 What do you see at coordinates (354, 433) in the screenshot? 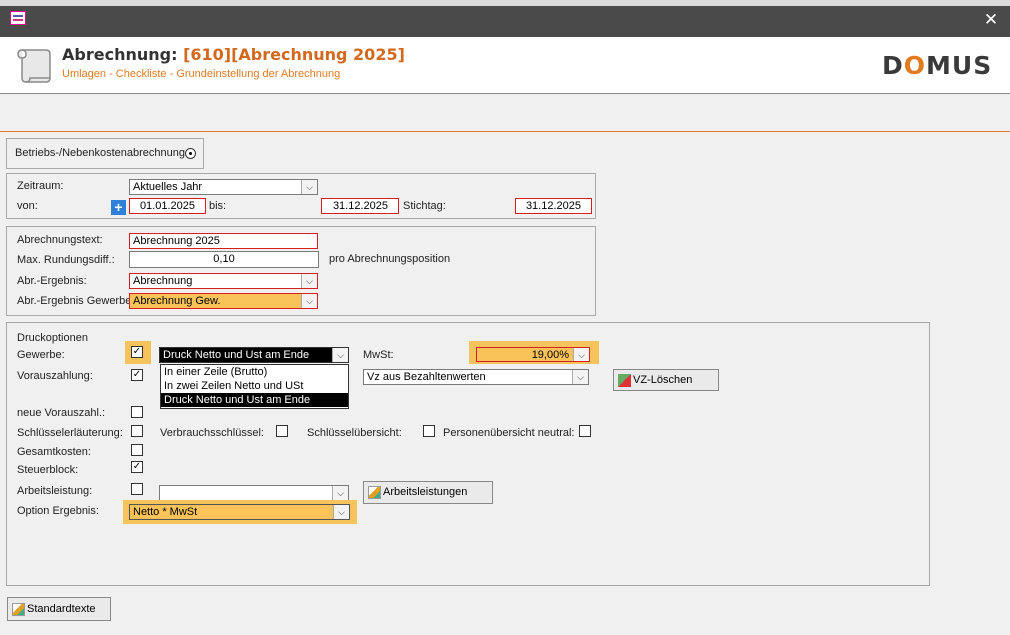
I see `schluesseluebersicht-label: Schlüsselübersicht:` at bounding box center [354, 433].